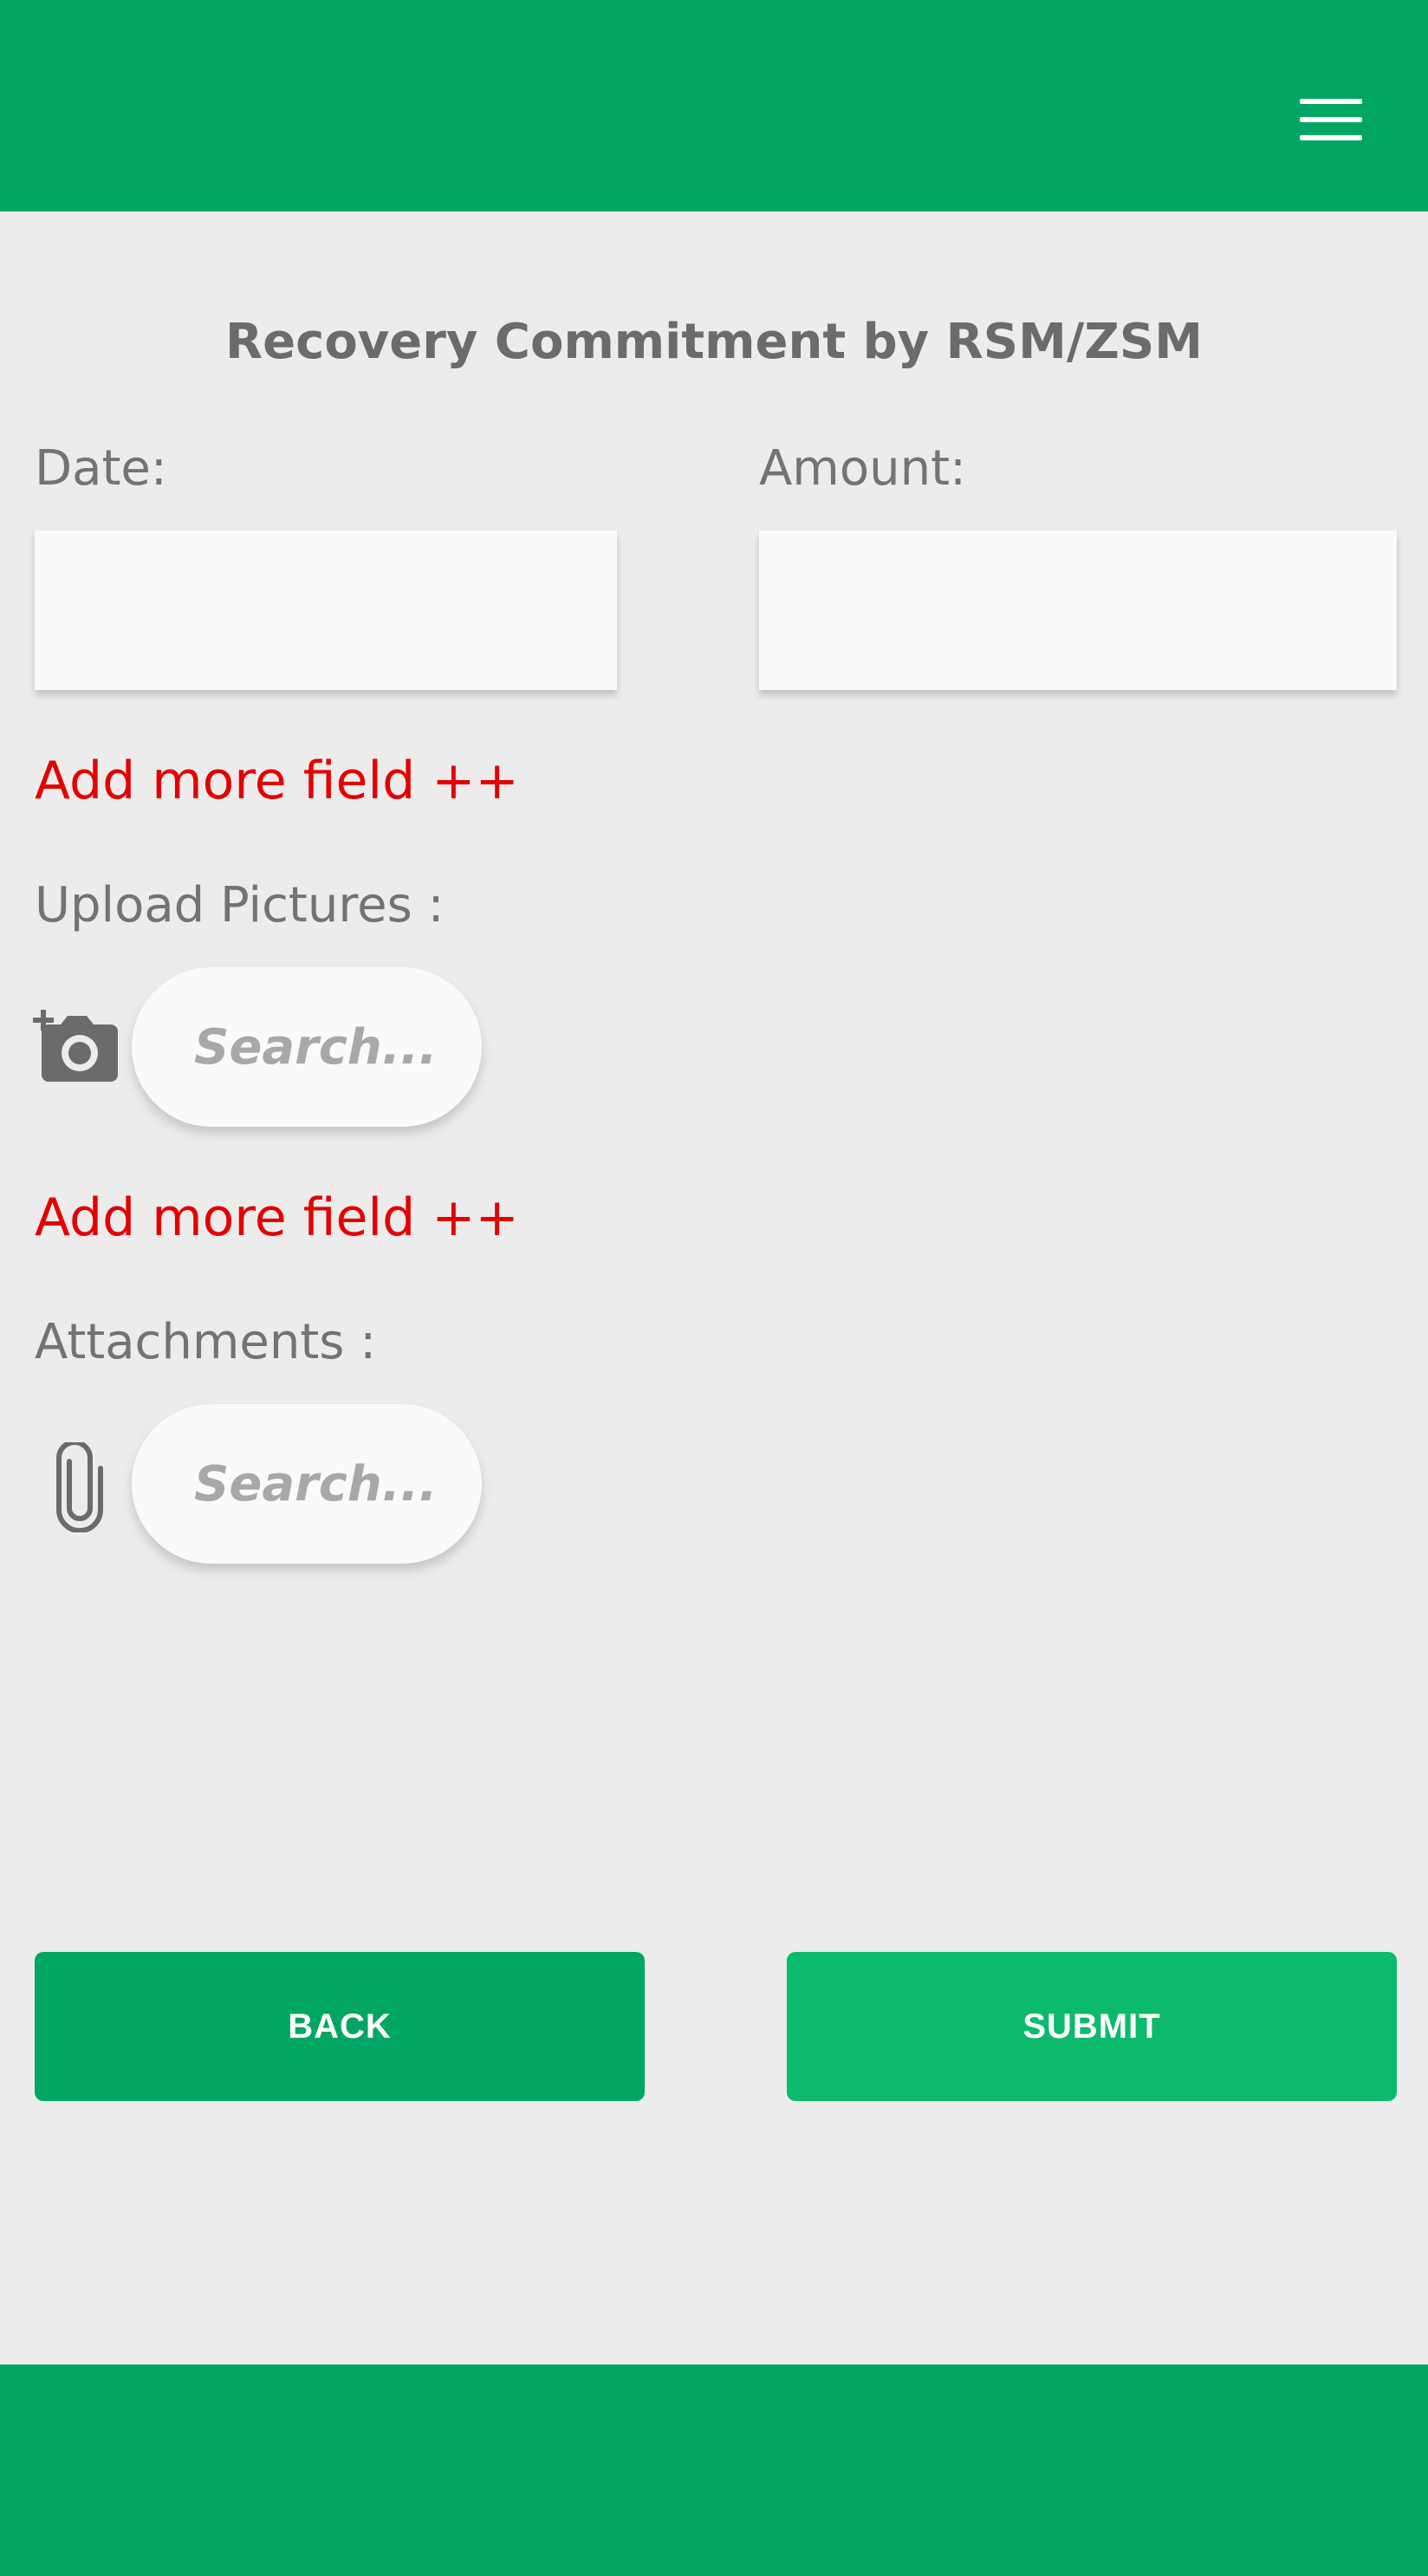 Image resolution: width=1428 pixels, height=2576 pixels. What do you see at coordinates (277, 1217) in the screenshot?
I see `add-more-field-link-2: Add more field ++` at bounding box center [277, 1217].